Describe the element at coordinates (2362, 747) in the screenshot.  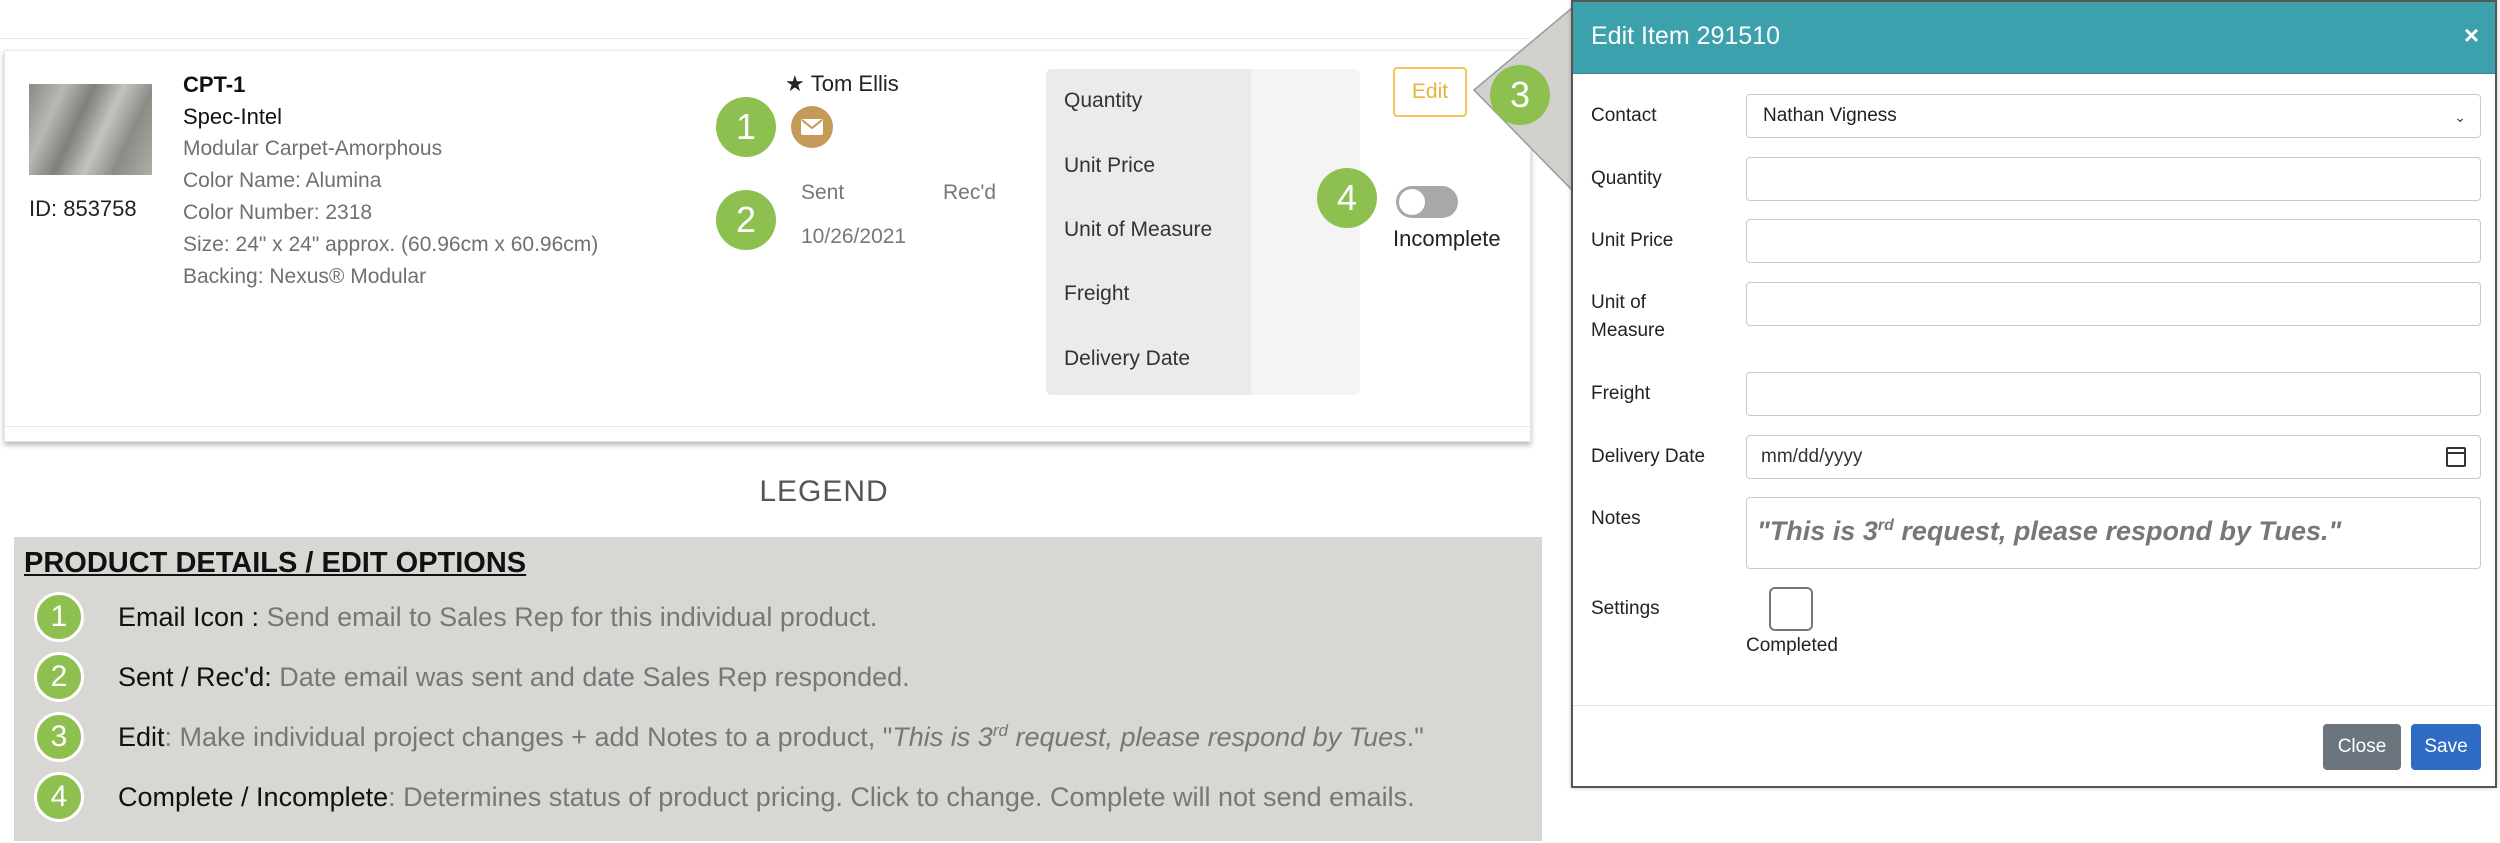
I see `close-button: Close` at that location.